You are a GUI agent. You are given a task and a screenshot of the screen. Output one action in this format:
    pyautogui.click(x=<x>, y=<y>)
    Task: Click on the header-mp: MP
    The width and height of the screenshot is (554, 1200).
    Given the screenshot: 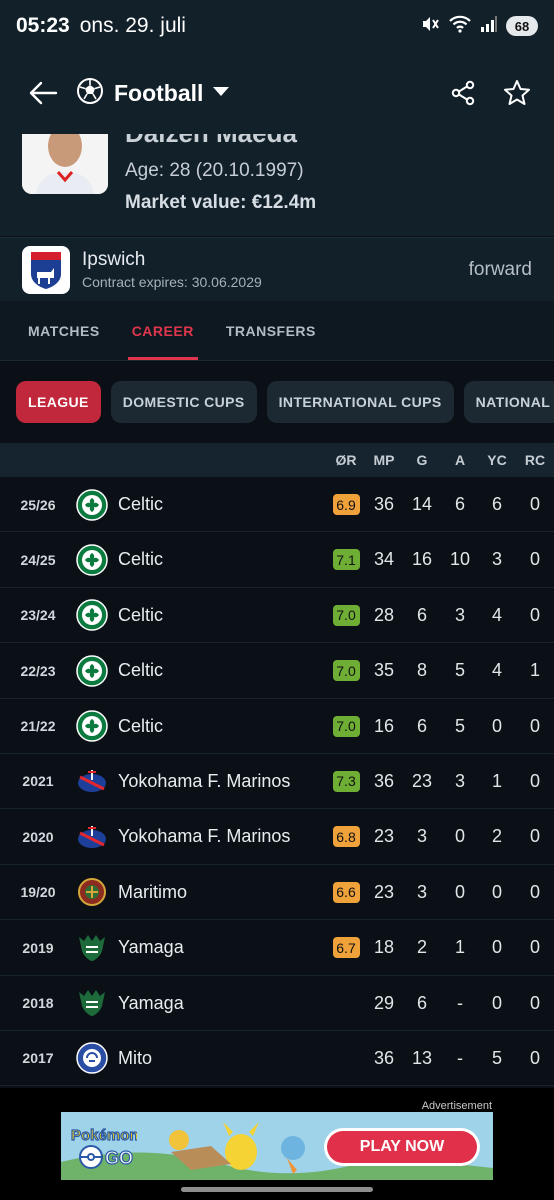 What is the action you would take?
    pyautogui.click(x=384, y=460)
    